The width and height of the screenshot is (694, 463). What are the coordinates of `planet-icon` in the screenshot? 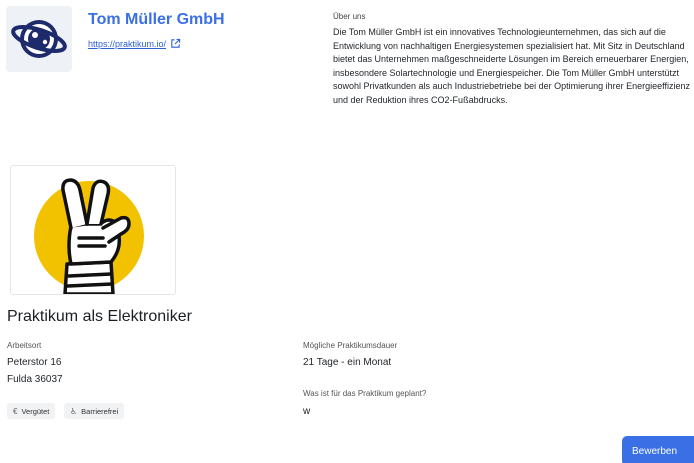 It's located at (39, 39).